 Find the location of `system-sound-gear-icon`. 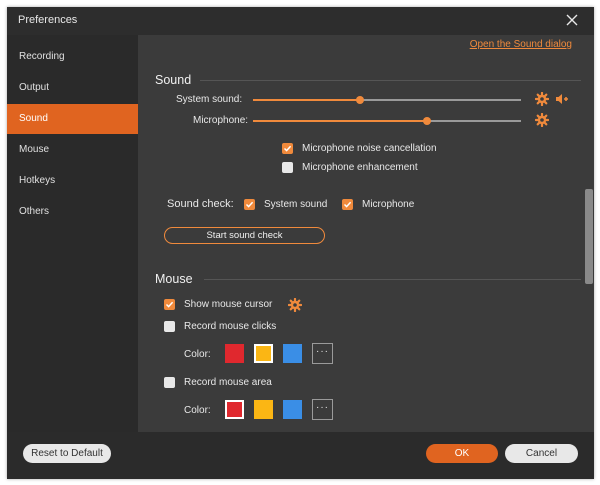

system-sound-gear-icon is located at coordinates (542, 99).